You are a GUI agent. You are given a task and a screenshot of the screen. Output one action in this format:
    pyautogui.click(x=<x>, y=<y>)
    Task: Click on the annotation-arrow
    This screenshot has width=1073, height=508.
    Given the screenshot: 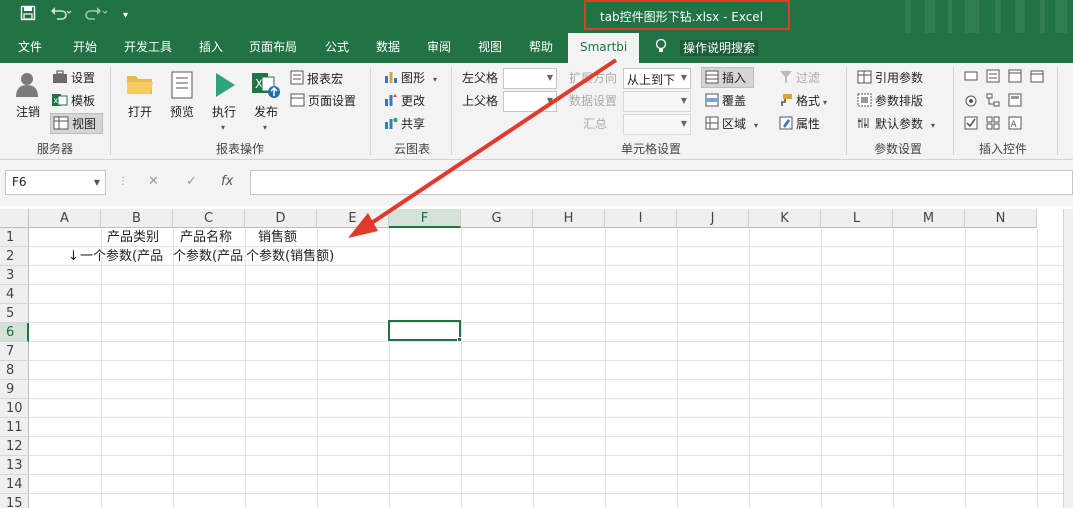 What is the action you would take?
    pyautogui.click(x=483, y=148)
    